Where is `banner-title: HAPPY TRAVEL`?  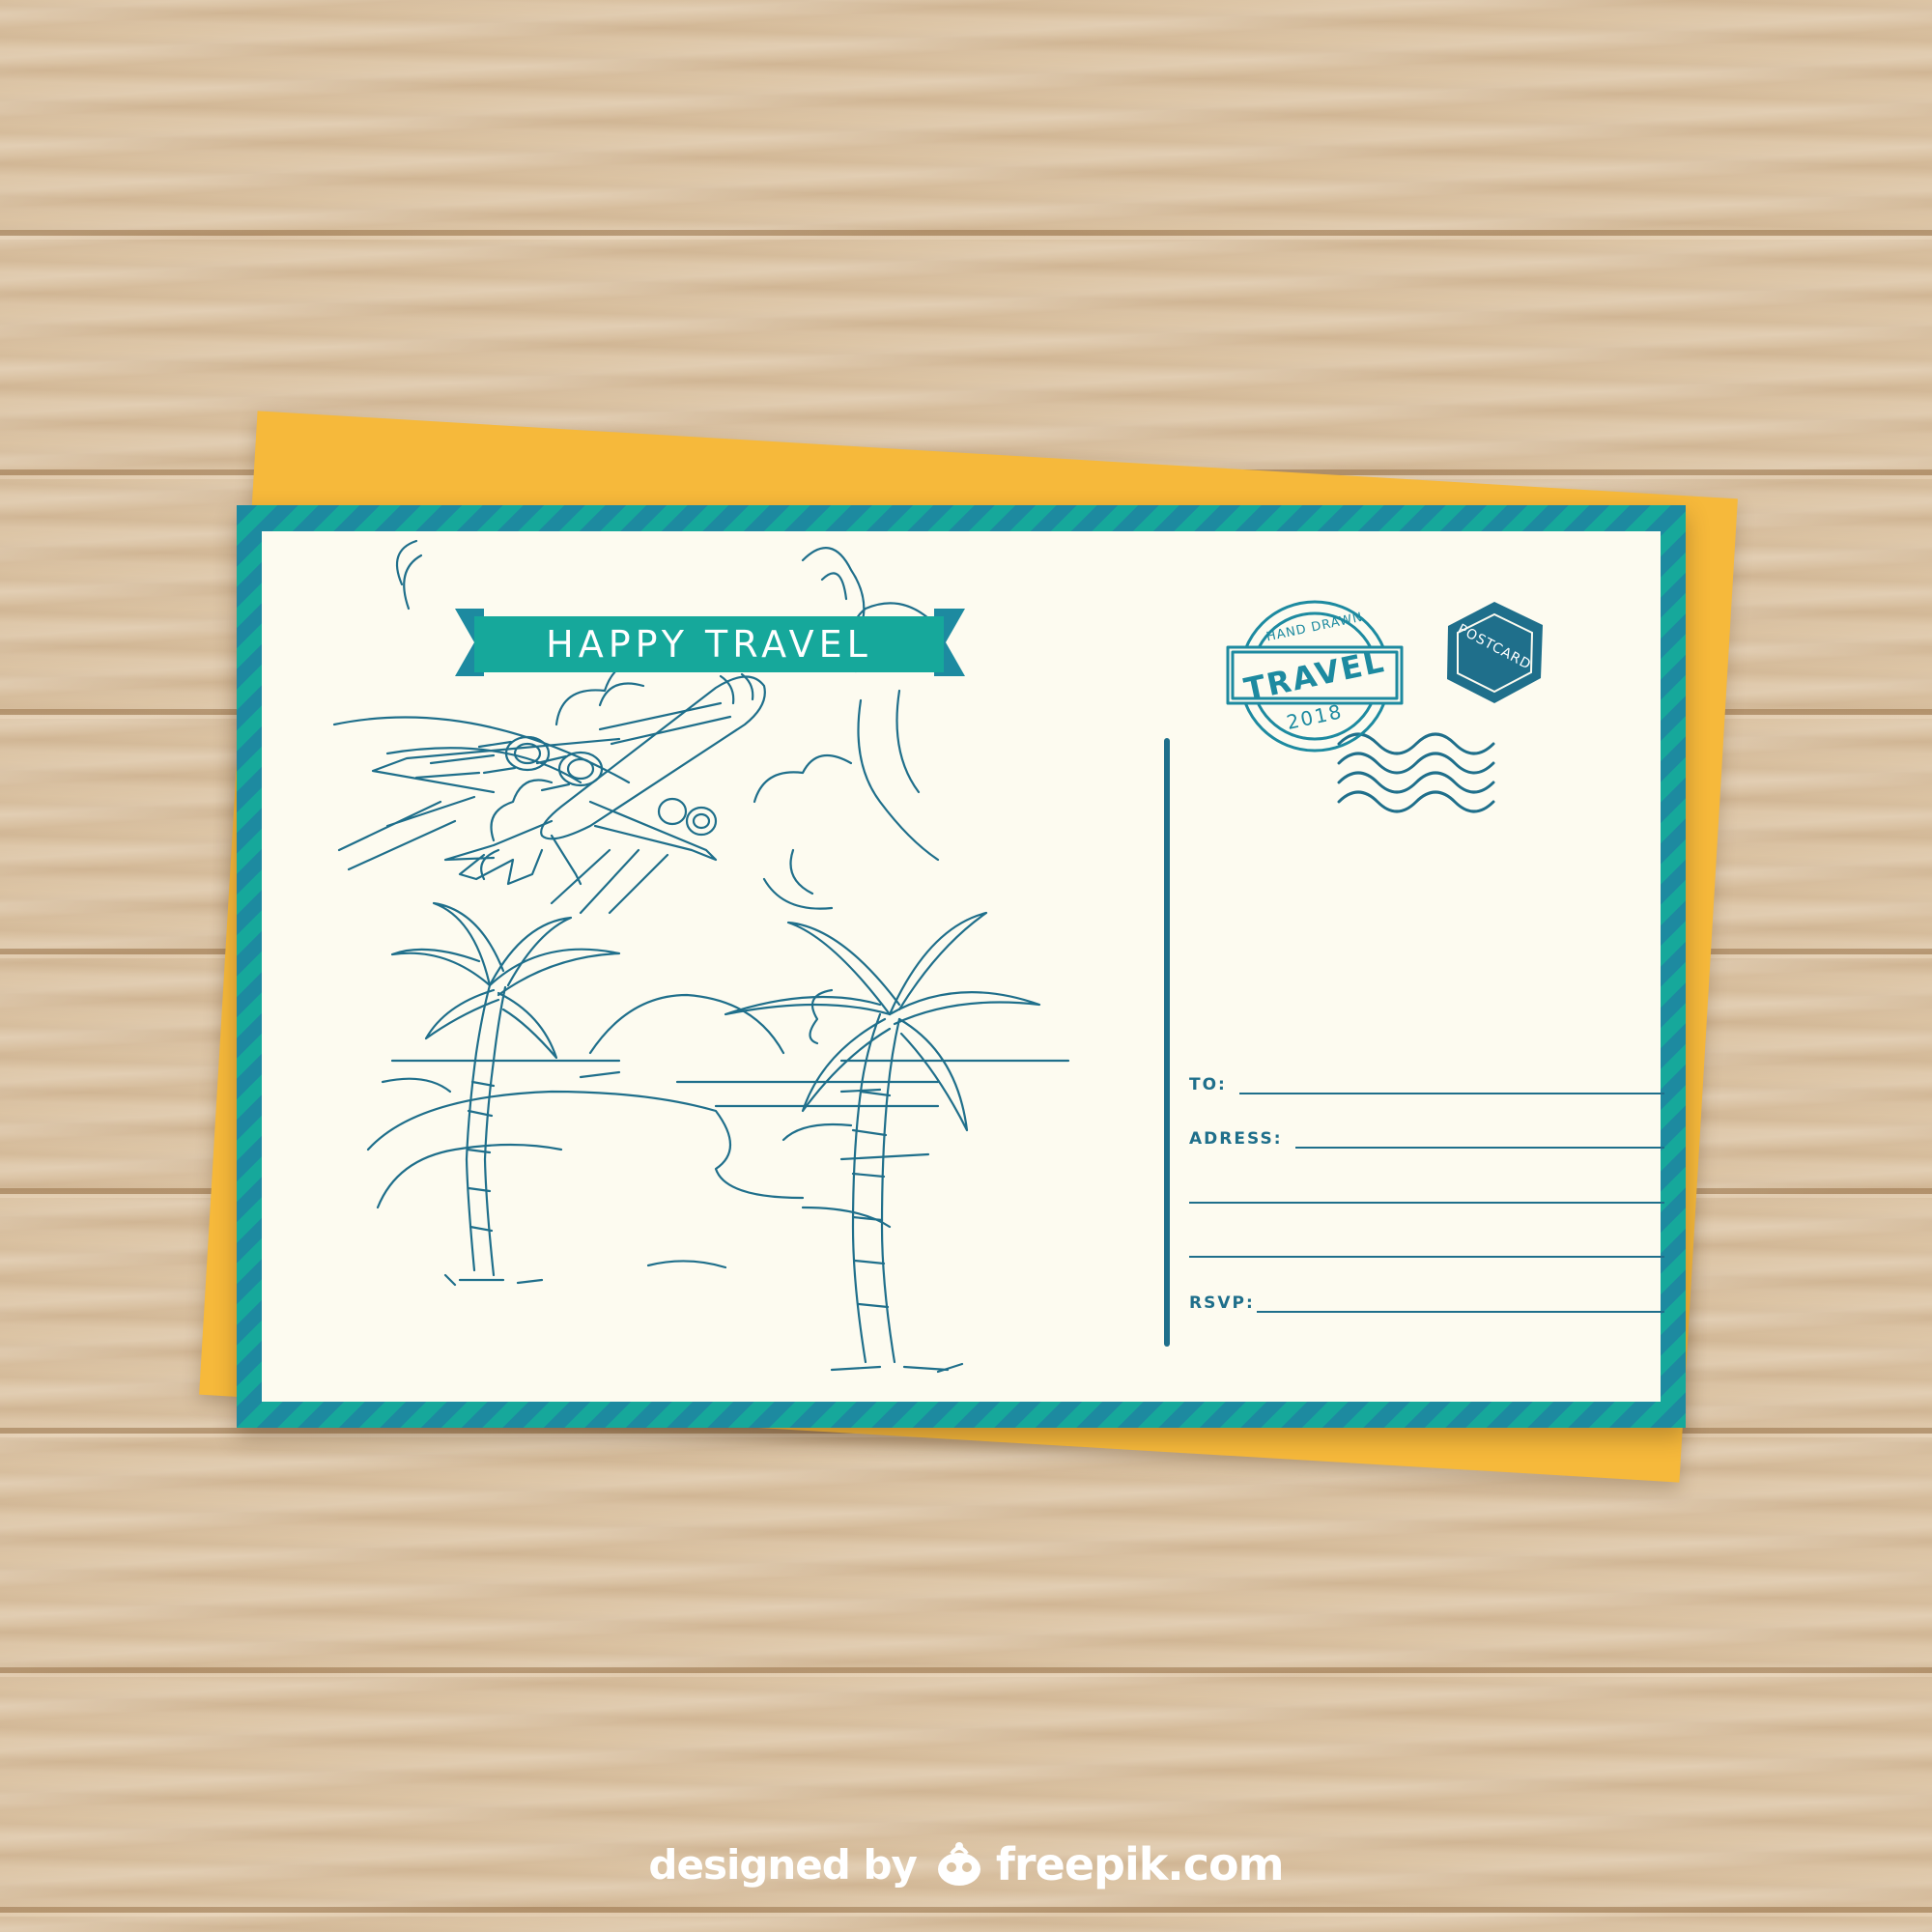
banner-title: HAPPY TRAVEL is located at coordinates (709, 644).